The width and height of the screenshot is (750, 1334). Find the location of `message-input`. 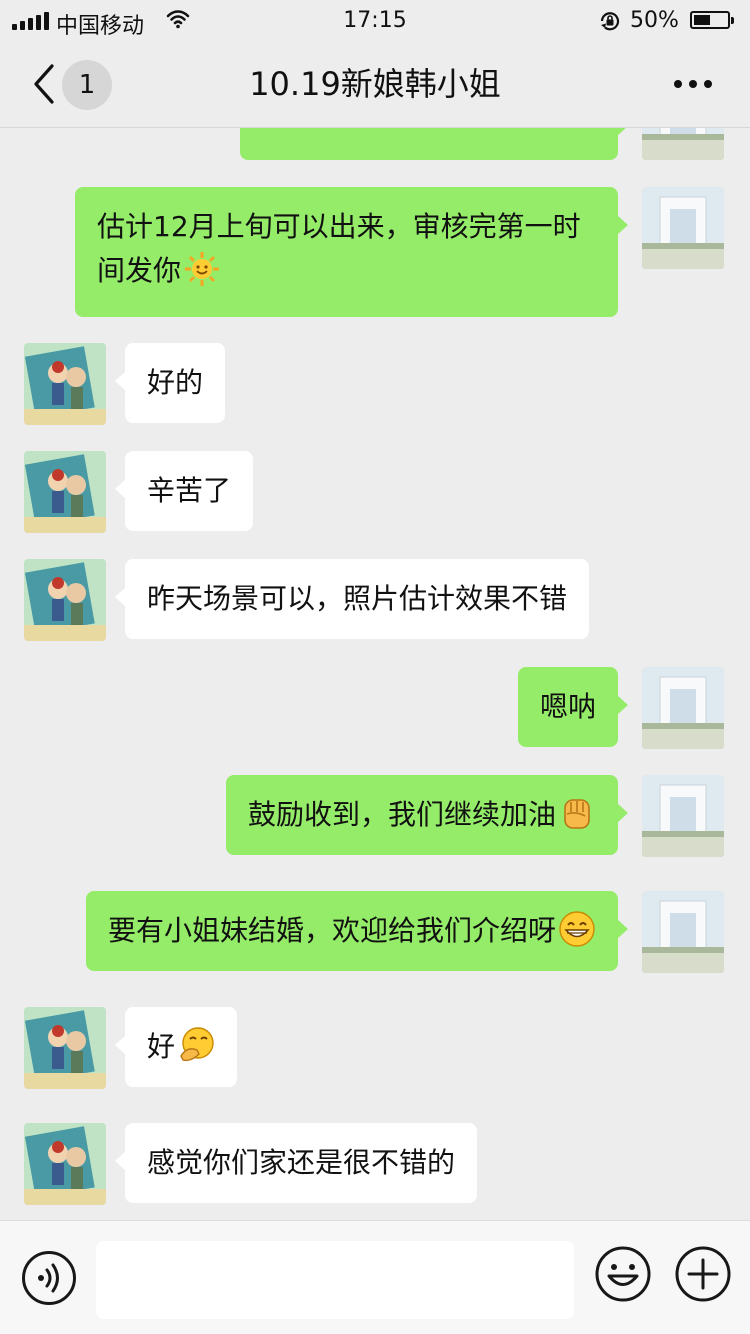

message-input is located at coordinates (335, 1280).